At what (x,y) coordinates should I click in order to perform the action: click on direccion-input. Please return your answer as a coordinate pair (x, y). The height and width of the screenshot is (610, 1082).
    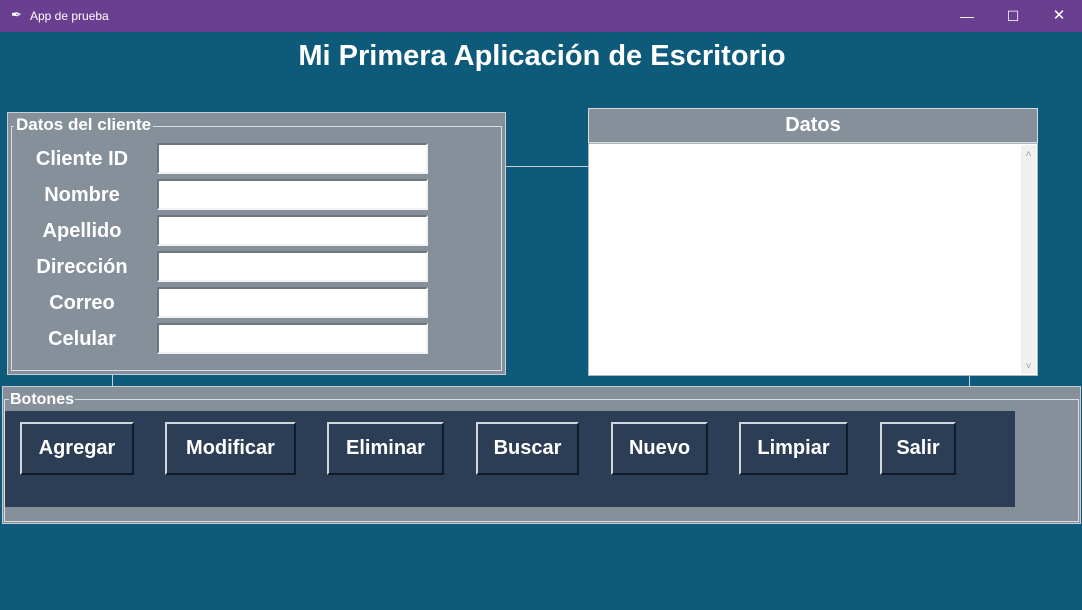
    Looking at the image, I should click on (292, 266).